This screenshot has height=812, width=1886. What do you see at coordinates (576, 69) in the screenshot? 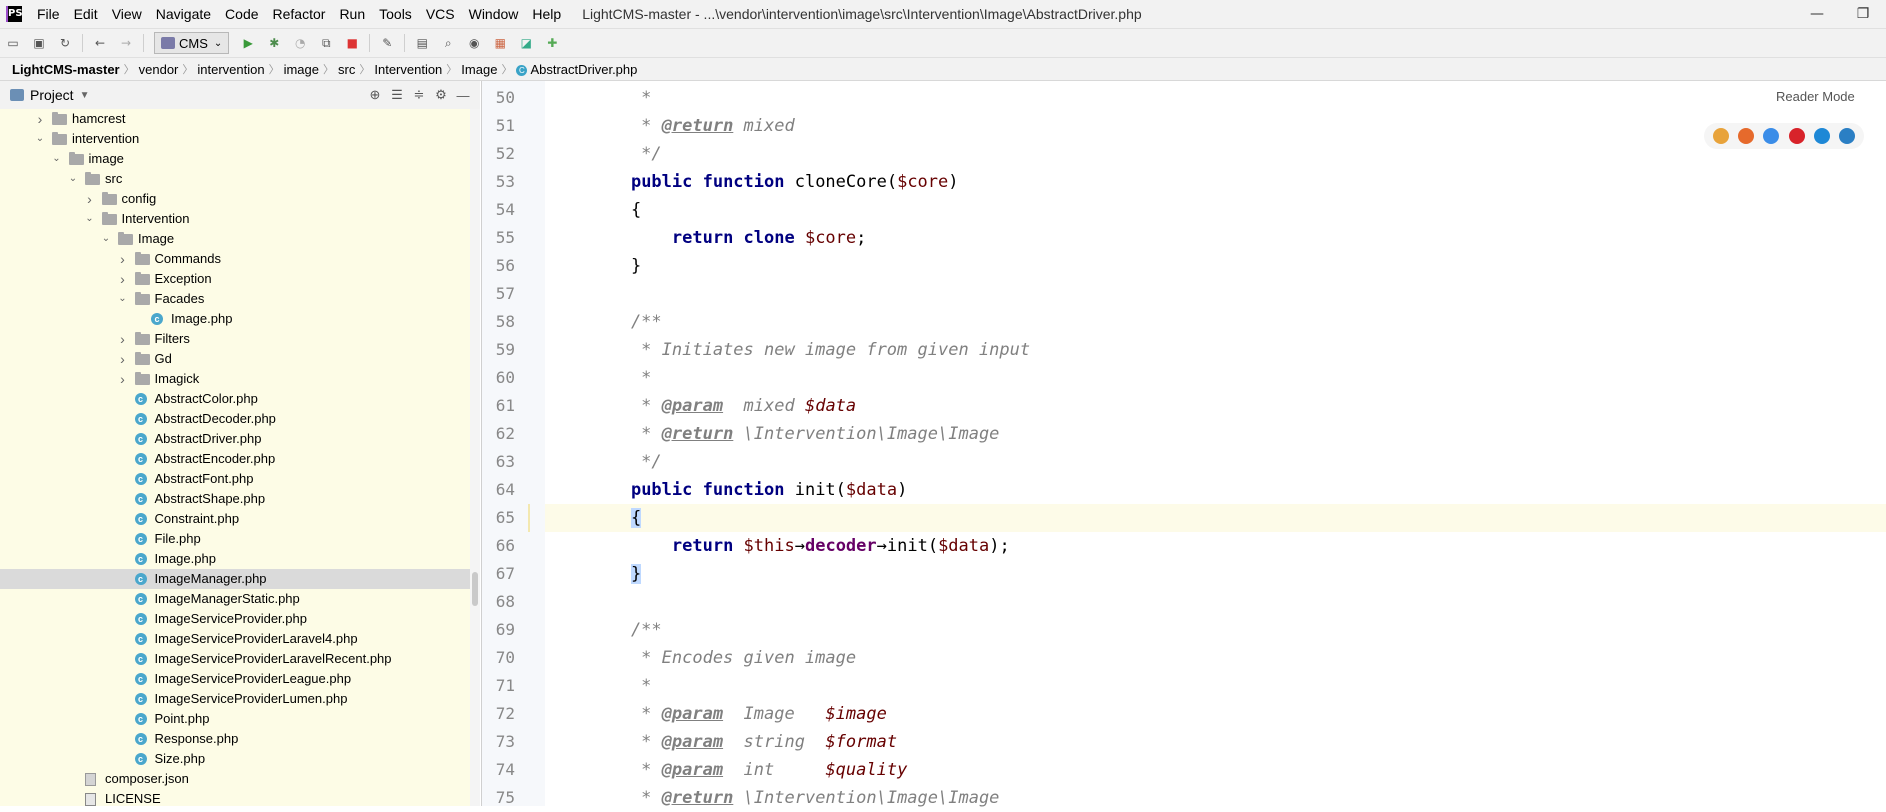
I see `breadcrumb-item: C AbstractDriver.php` at bounding box center [576, 69].